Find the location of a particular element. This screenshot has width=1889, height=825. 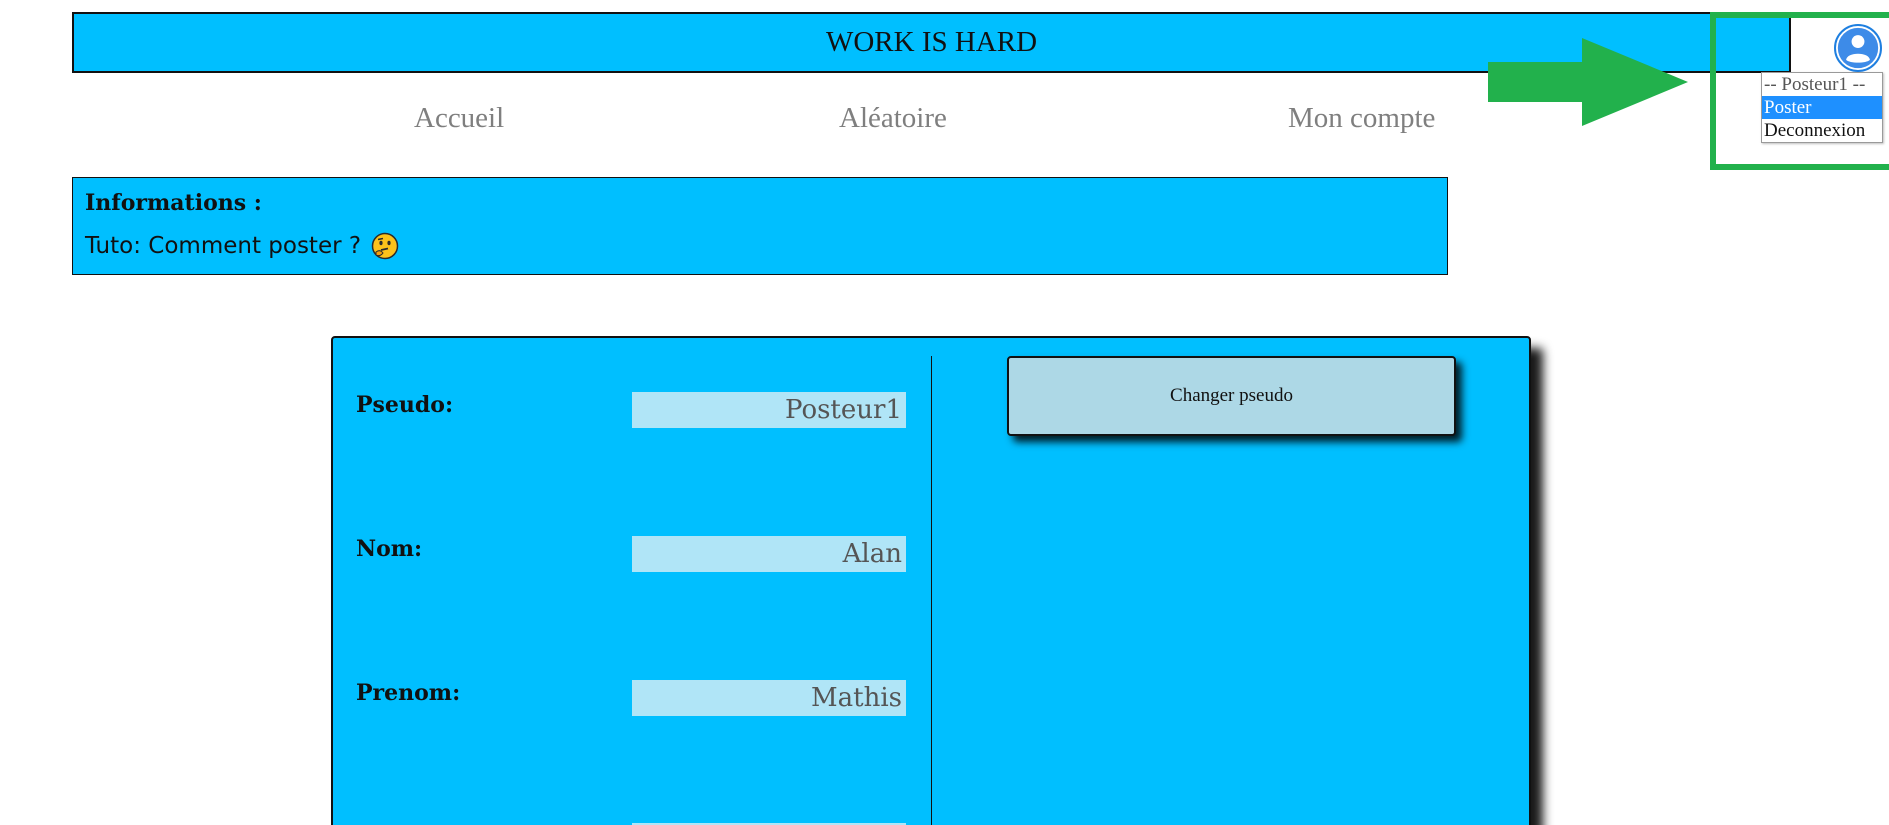

user-menu-option-poster: Poster is located at coordinates (1822, 107).